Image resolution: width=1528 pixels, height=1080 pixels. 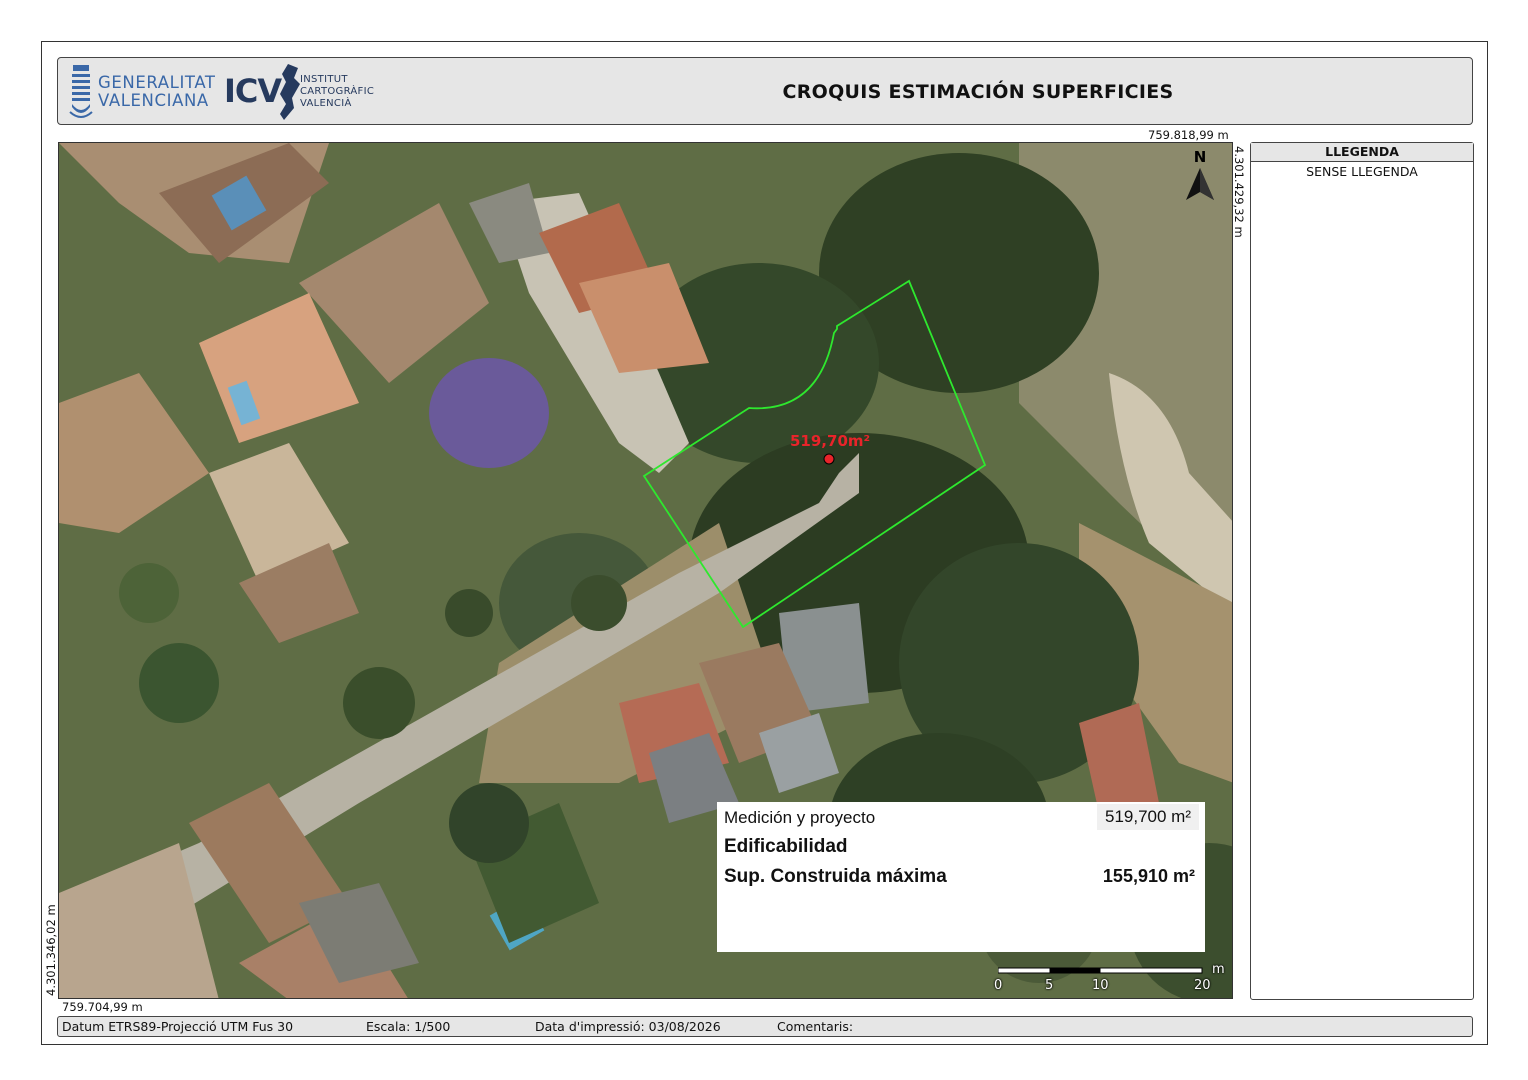 I want to click on scale-tick-20: 20, so click(x=1202, y=985).